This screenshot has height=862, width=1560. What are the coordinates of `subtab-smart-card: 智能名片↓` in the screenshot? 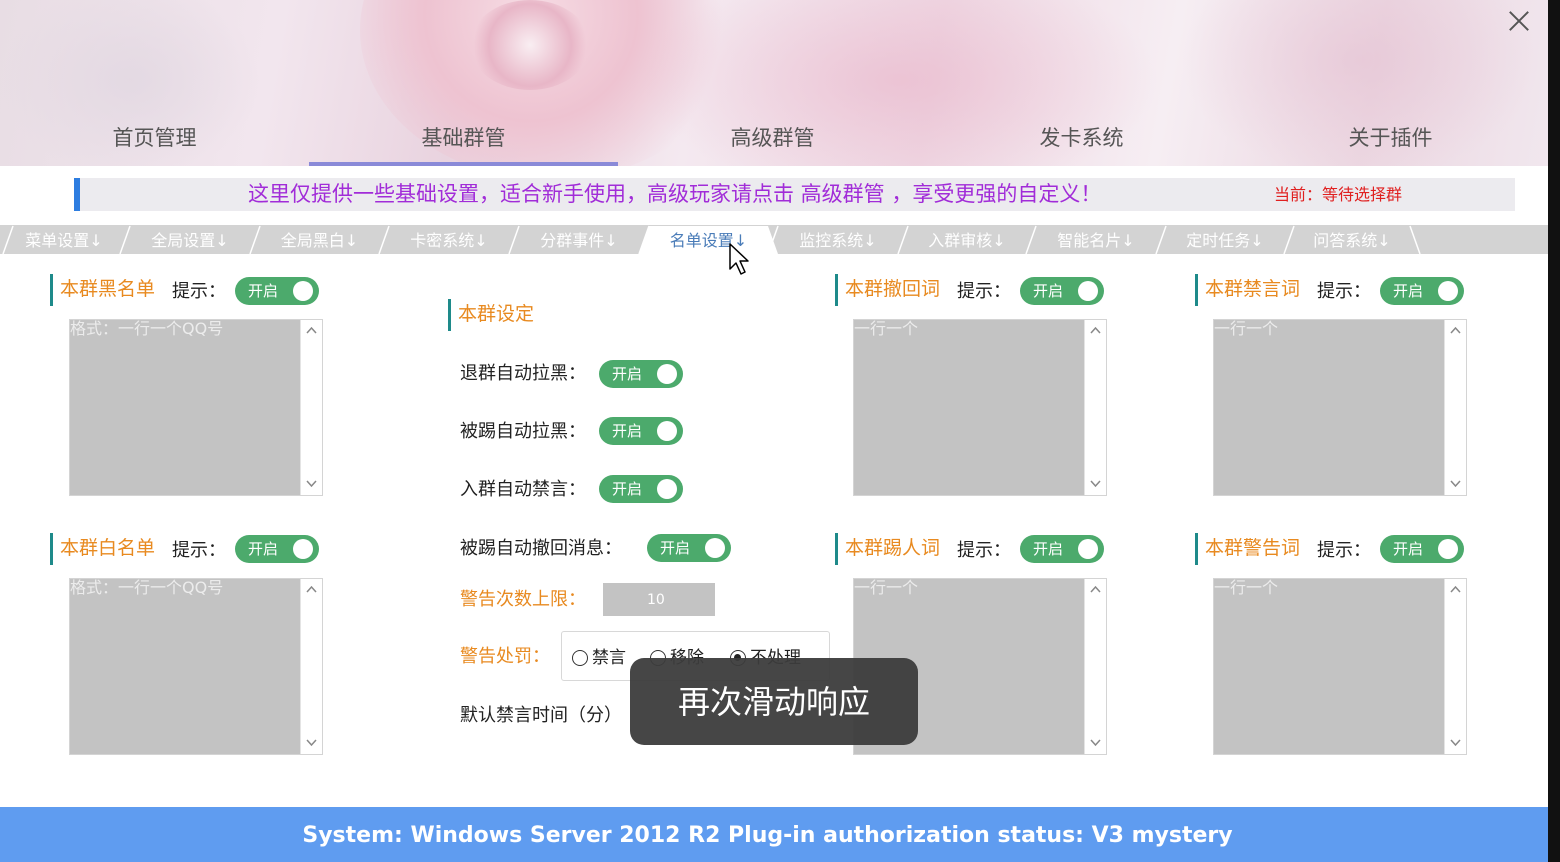 It's located at (1096, 239).